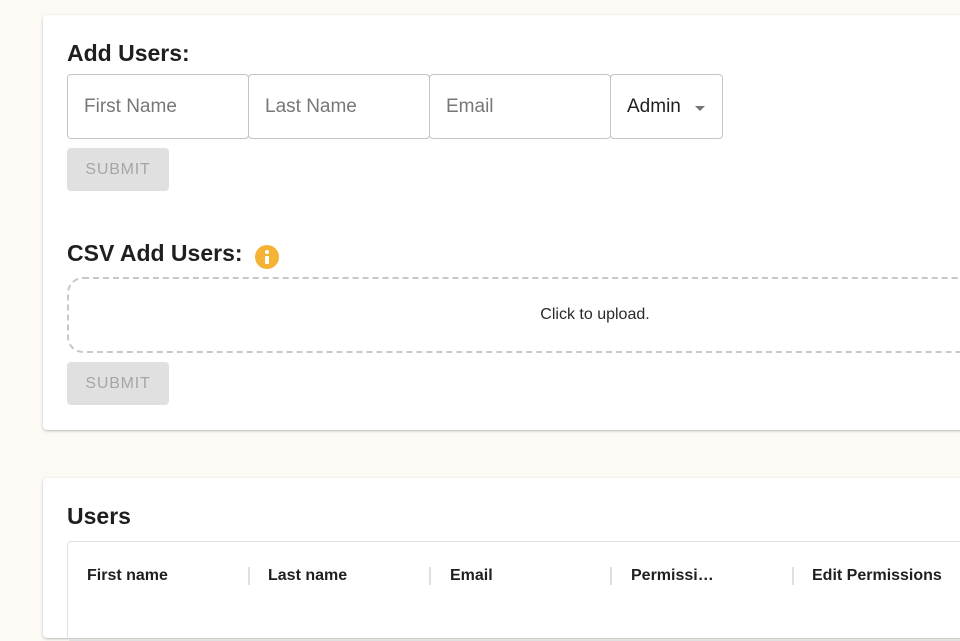  I want to click on email-input, so click(520, 106).